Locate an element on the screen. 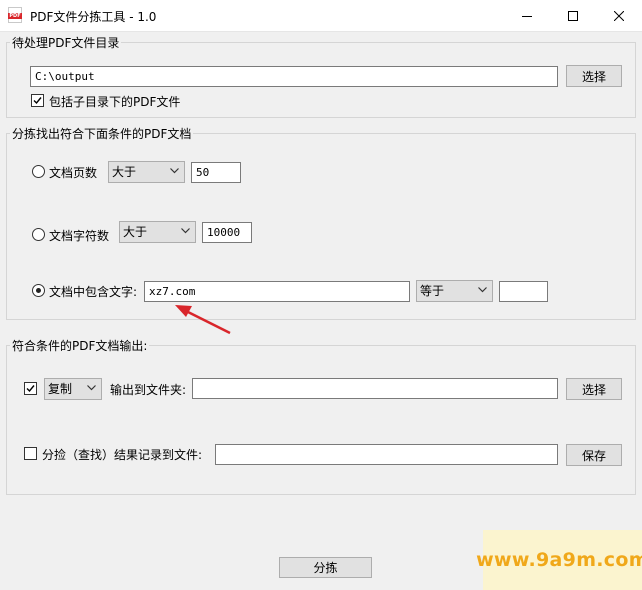 The image size is (642, 590). output-group-title: 符合条件的PDF文档输出: is located at coordinates (80, 345).